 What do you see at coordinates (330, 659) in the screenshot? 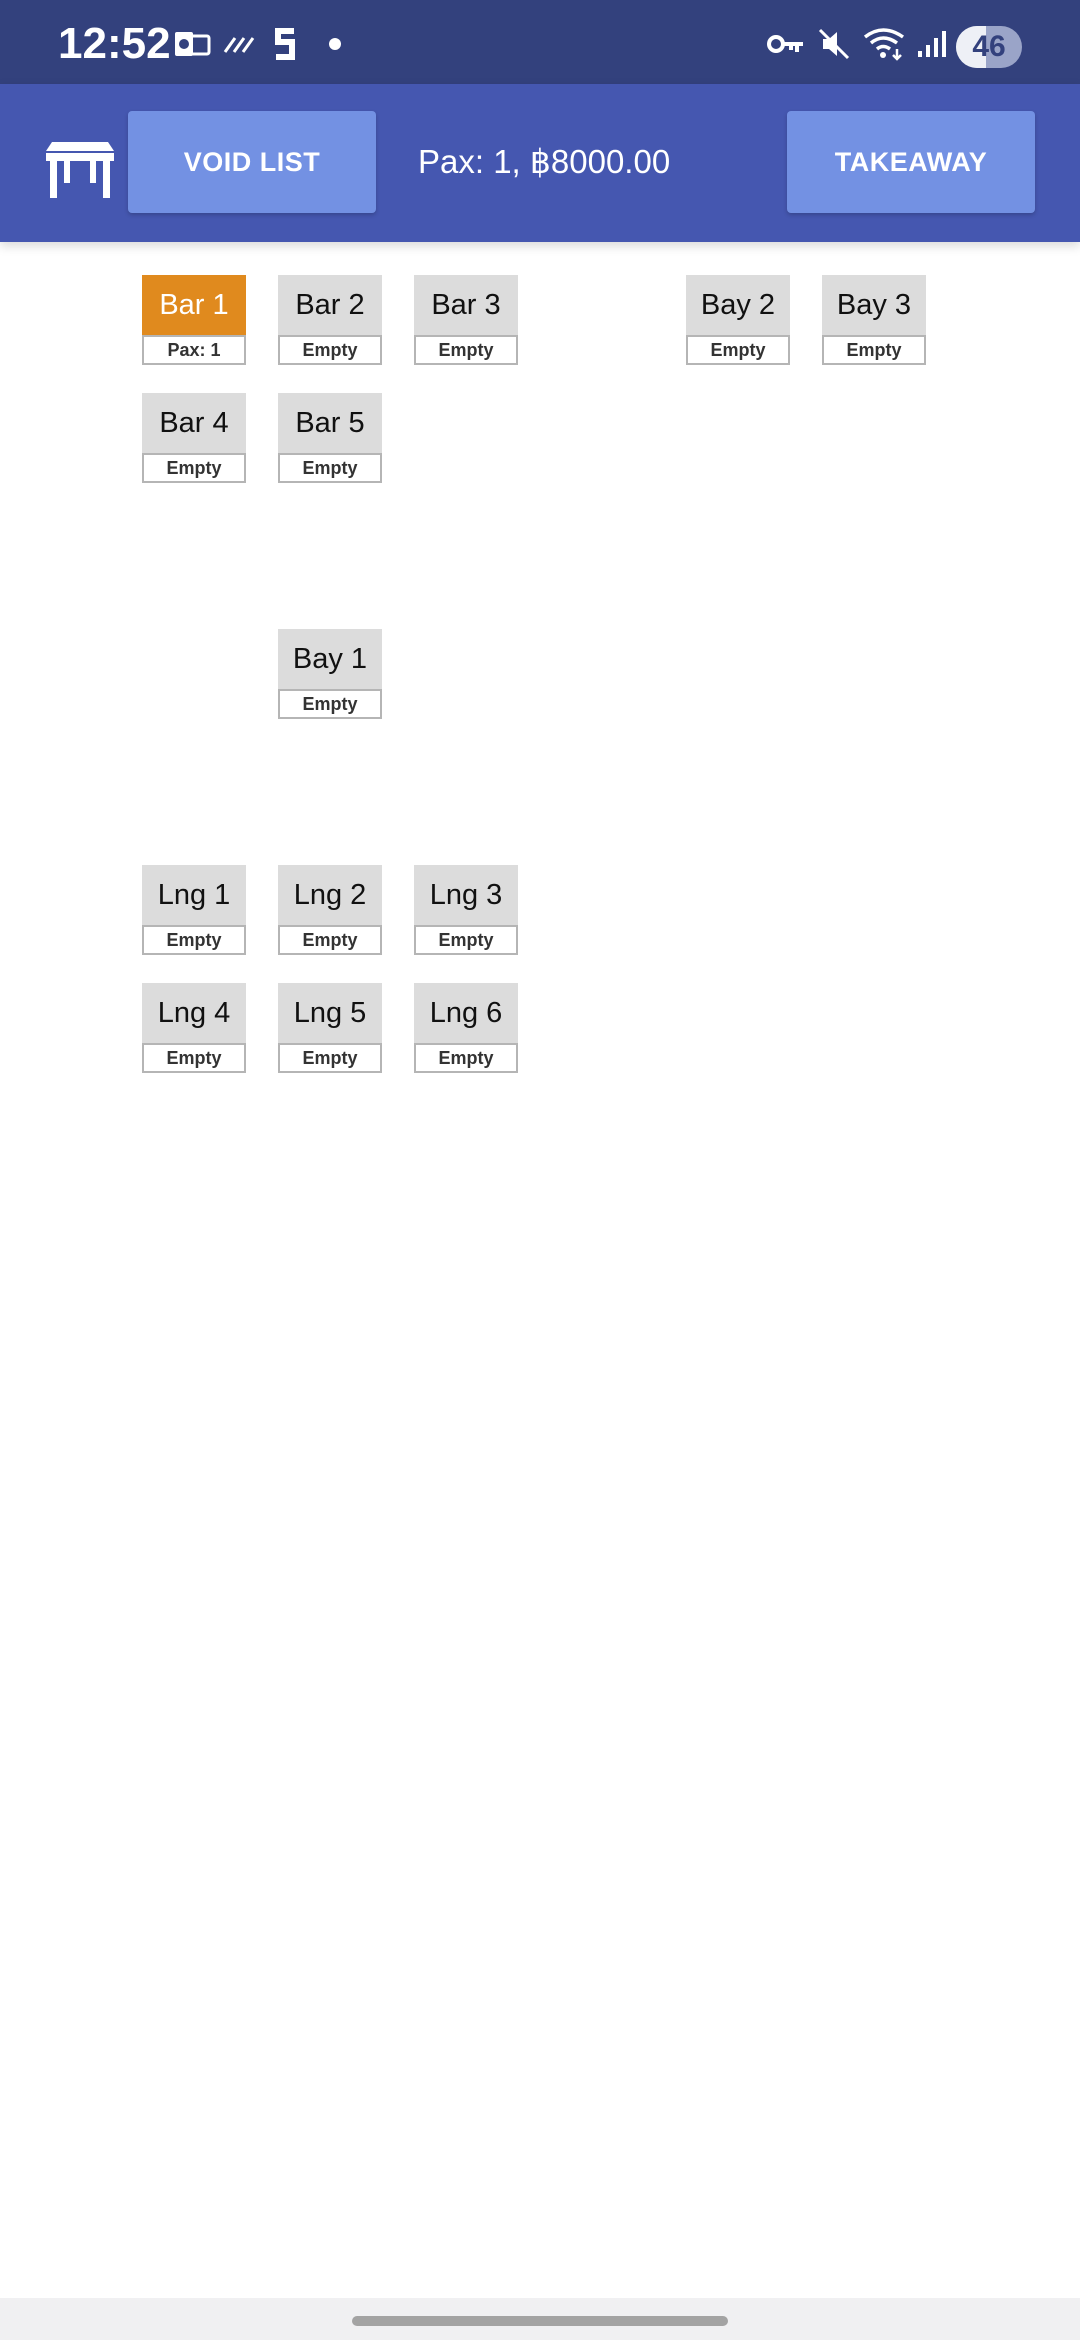
I see `table-name: Bay 1` at bounding box center [330, 659].